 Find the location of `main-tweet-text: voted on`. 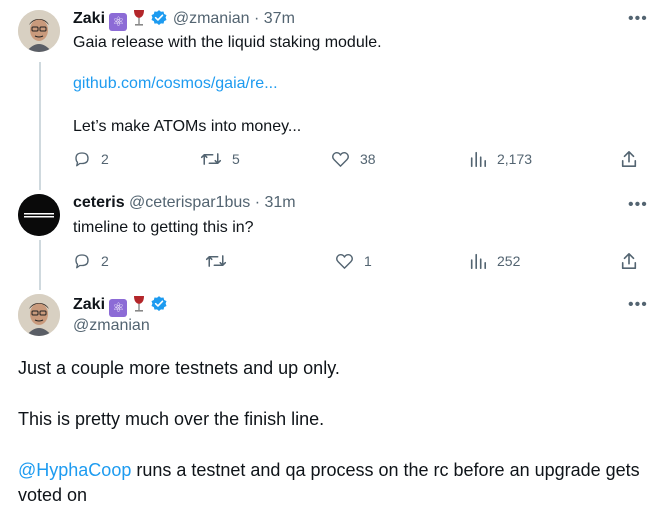

main-tweet-text: voted on is located at coordinates (53, 495).